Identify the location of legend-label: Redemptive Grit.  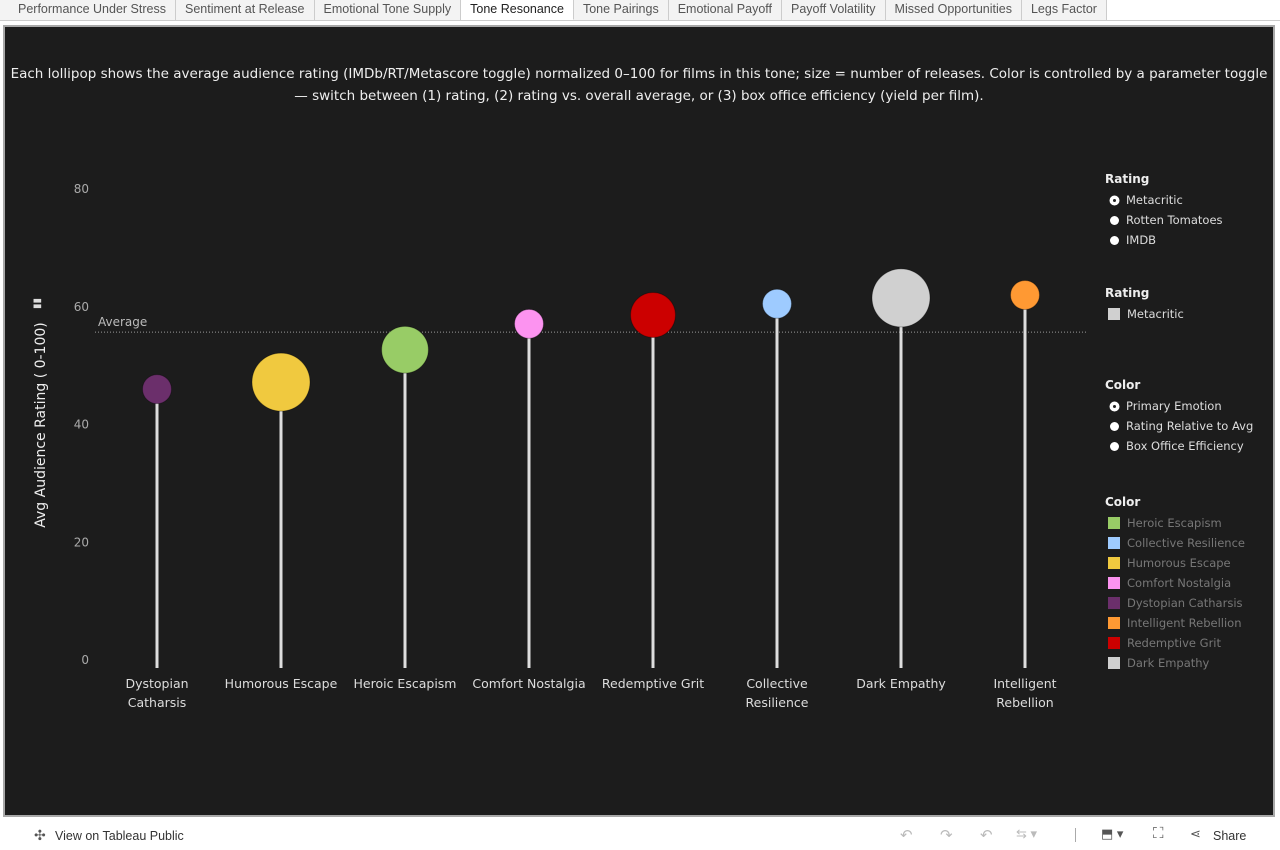
(1174, 643).